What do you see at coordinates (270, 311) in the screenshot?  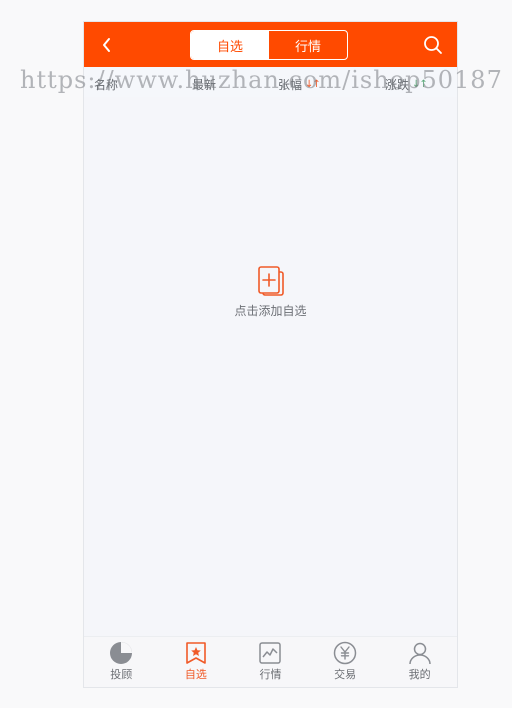 I see `empty-state-label: 点击添加自选` at bounding box center [270, 311].